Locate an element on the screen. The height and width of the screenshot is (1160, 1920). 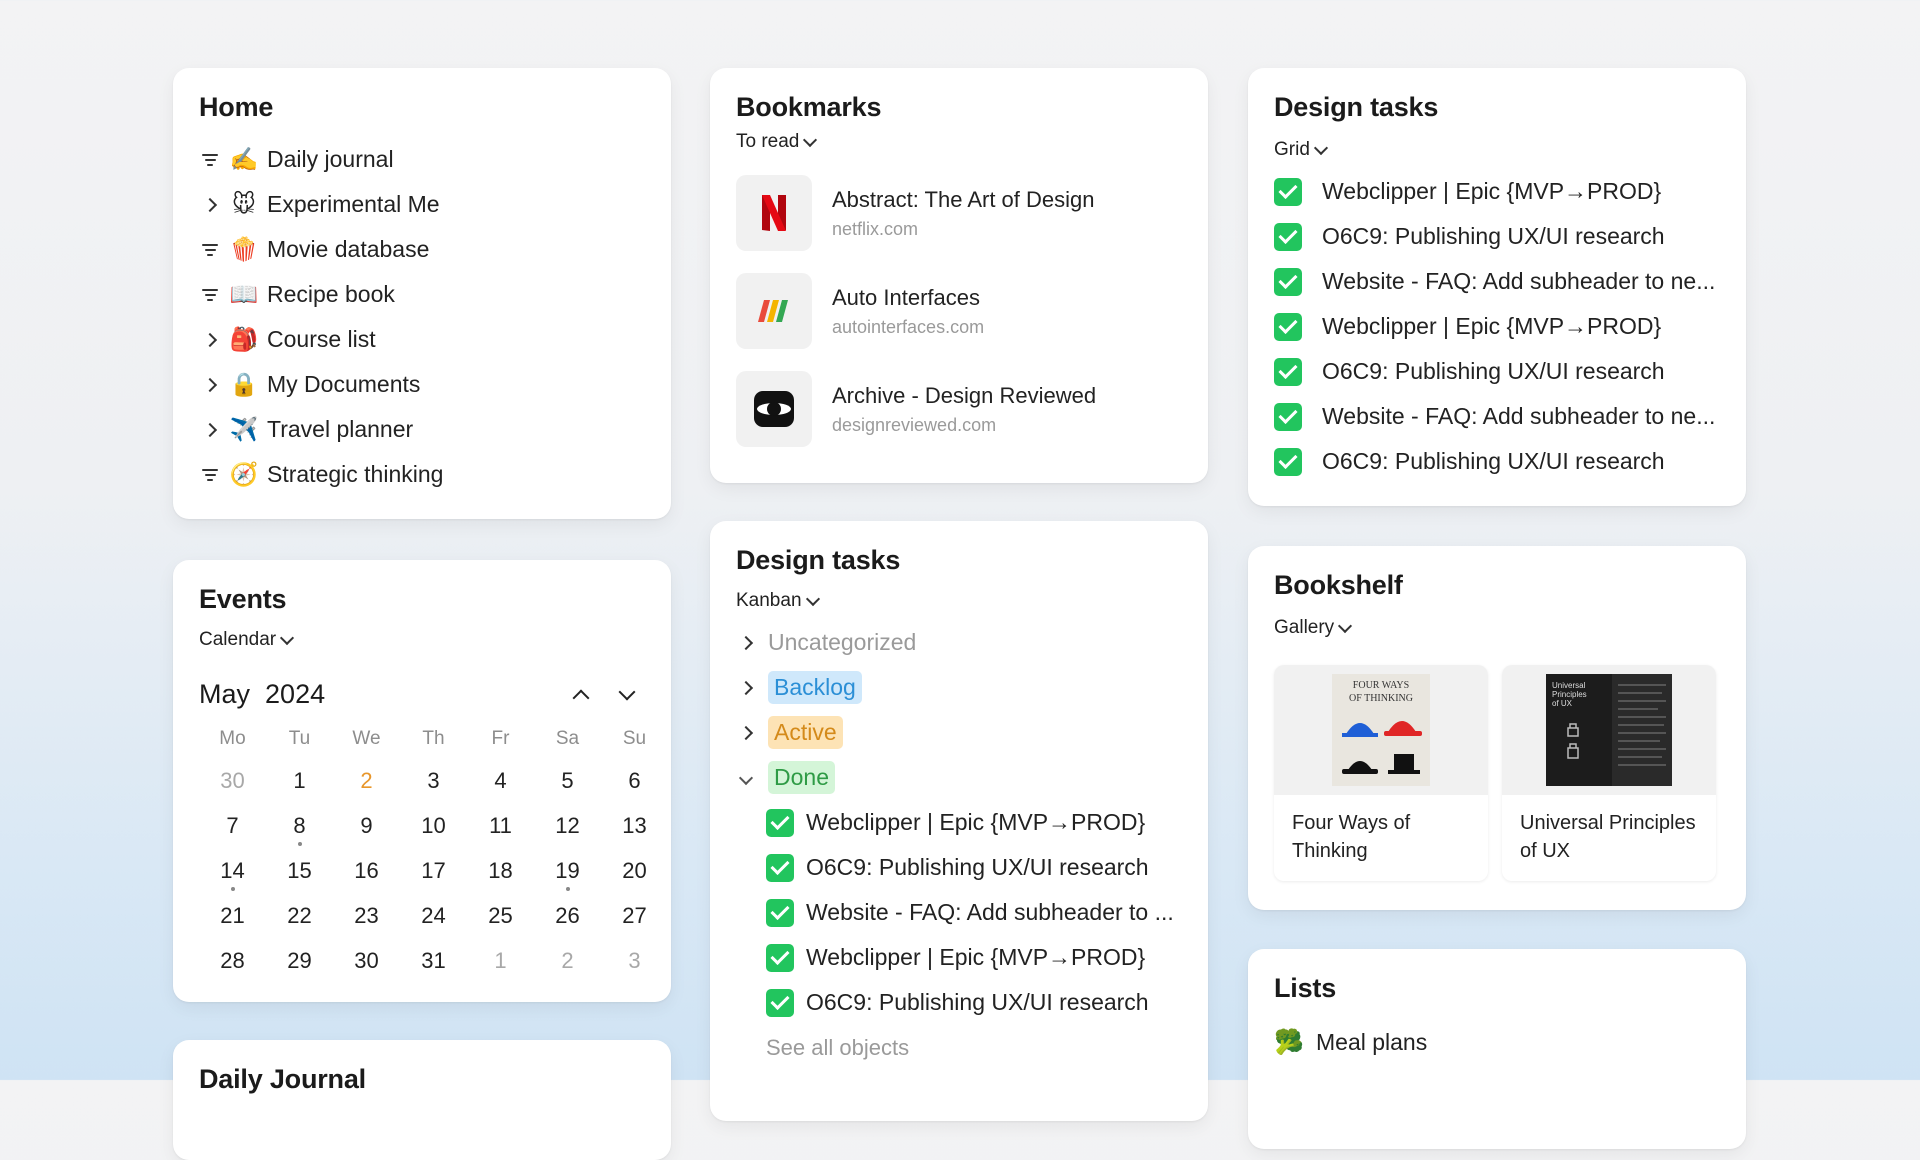
calendar-day: 29 is located at coordinates (299, 960).